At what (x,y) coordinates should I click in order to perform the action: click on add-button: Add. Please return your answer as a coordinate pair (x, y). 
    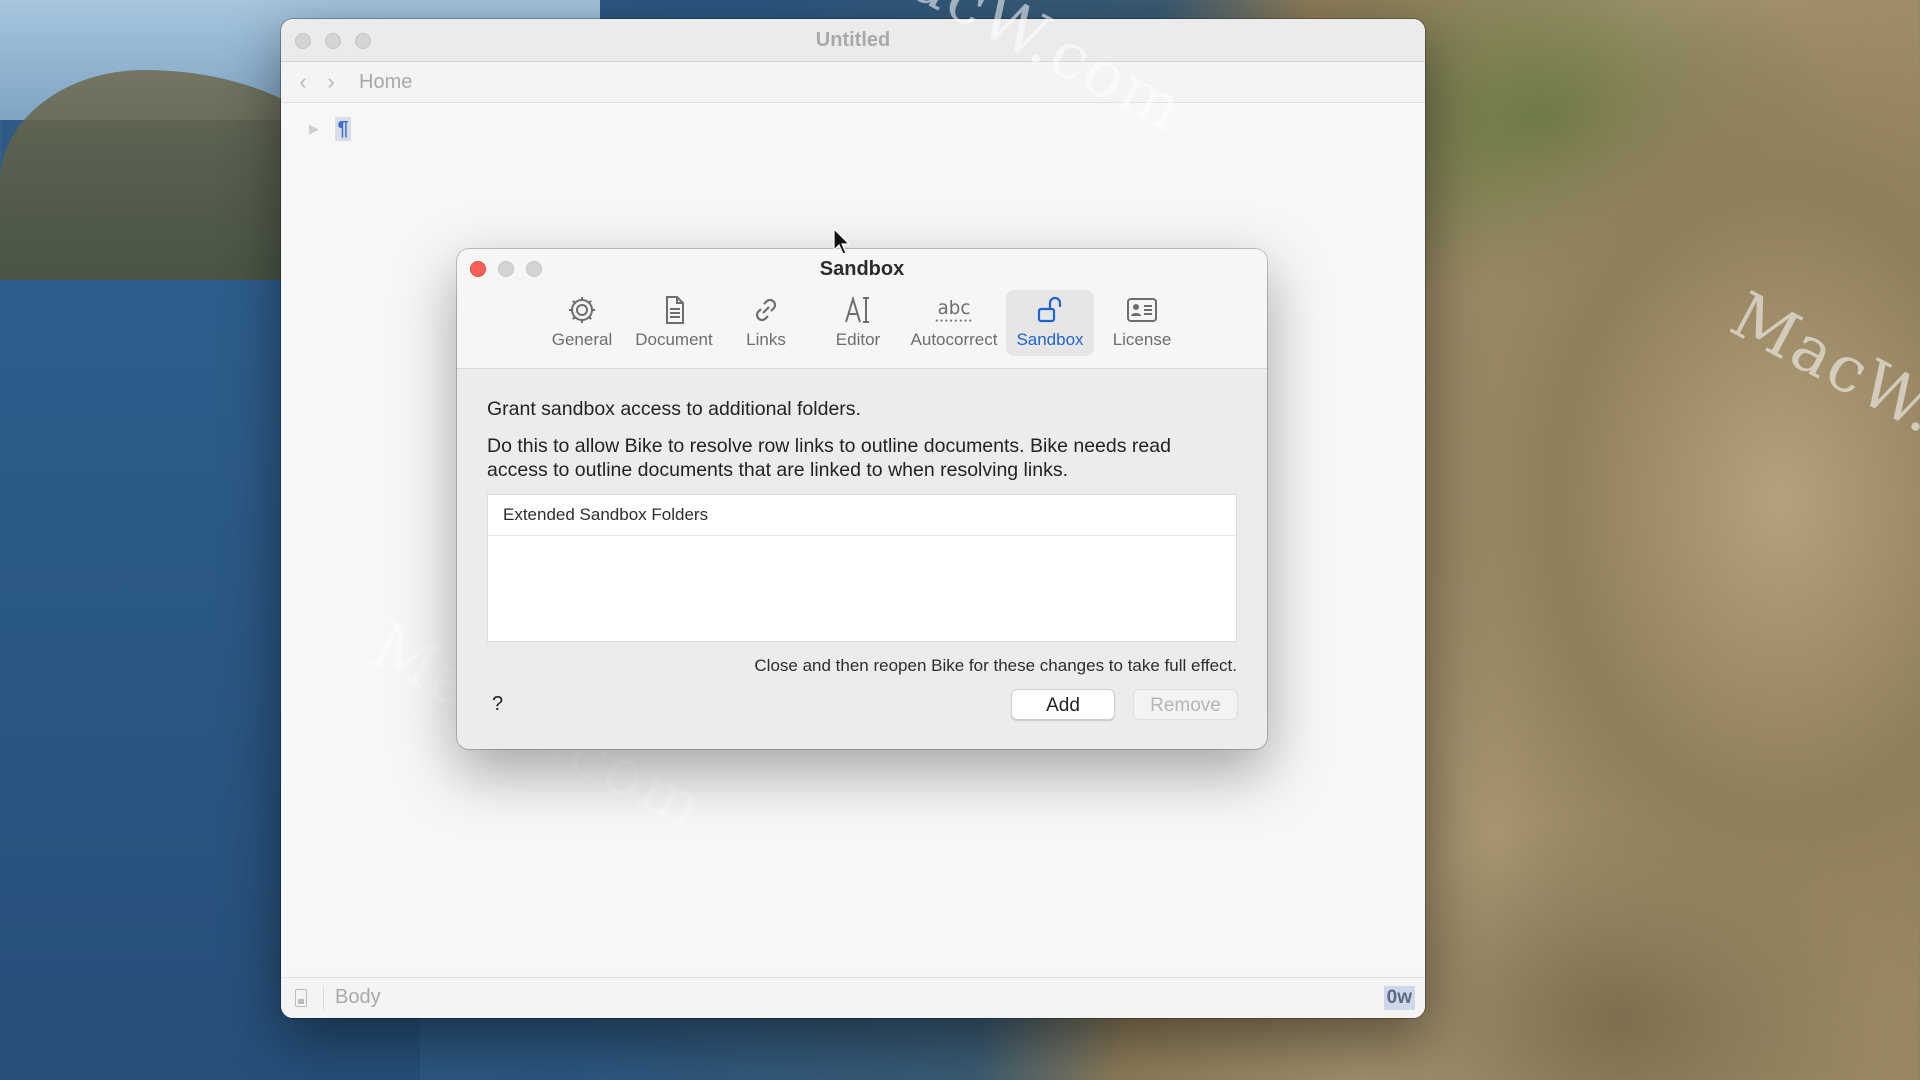
    Looking at the image, I should click on (1063, 704).